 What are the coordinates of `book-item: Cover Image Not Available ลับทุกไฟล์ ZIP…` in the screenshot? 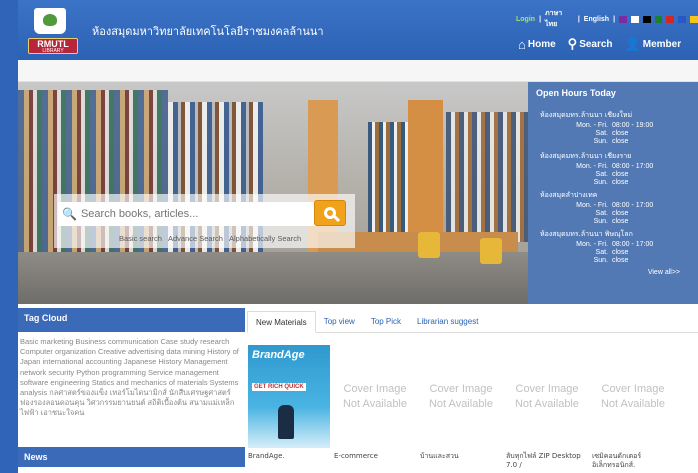 It's located at (547, 407).